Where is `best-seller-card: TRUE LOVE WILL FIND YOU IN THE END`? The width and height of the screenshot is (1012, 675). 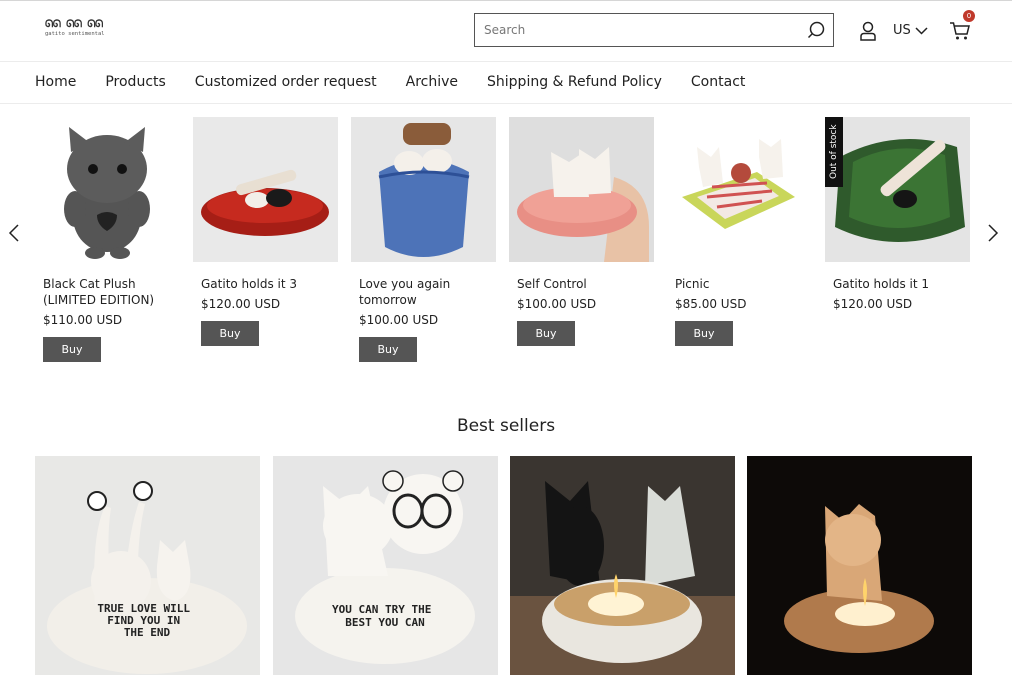 best-seller-card: TRUE LOVE WILL FIND YOU IN THE END is located at coordinates (147, 565).